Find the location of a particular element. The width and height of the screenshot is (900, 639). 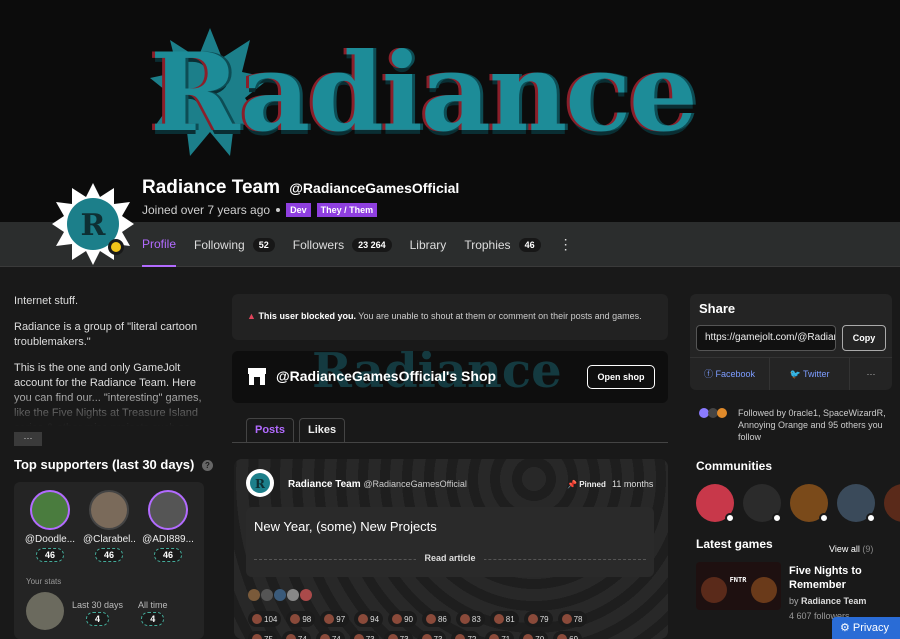

bio-paragraph: Internet stuff. is located at coordinates (46, 301).